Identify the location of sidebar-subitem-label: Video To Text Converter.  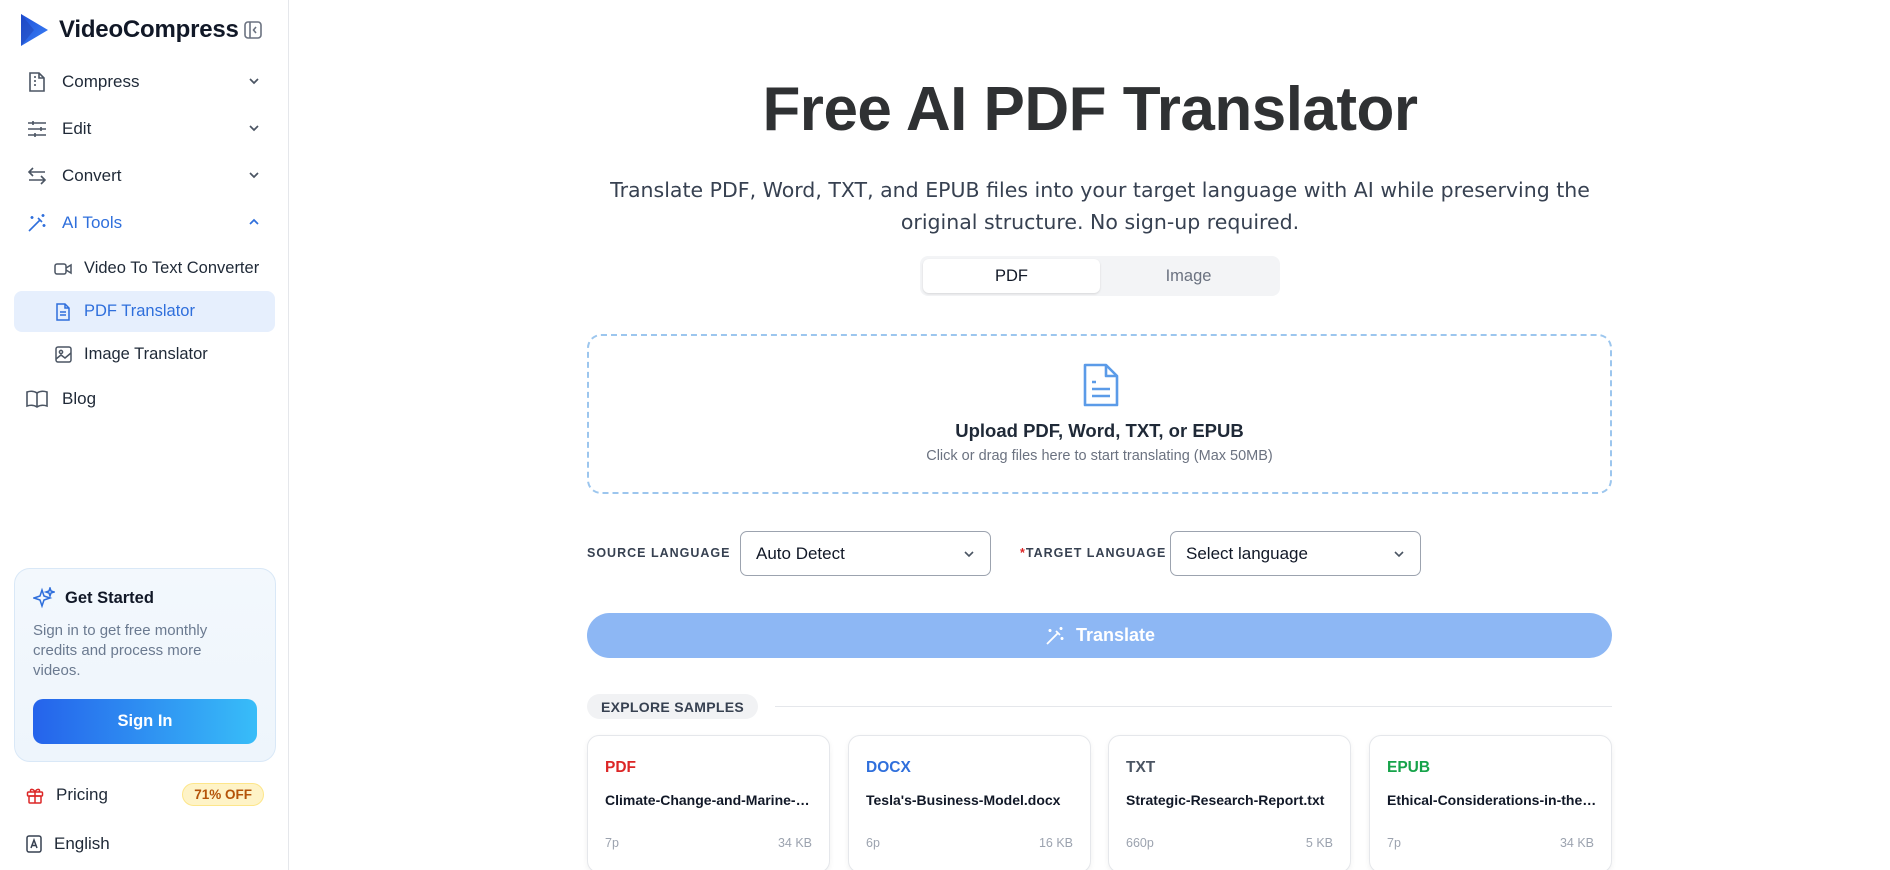
(172, 268).